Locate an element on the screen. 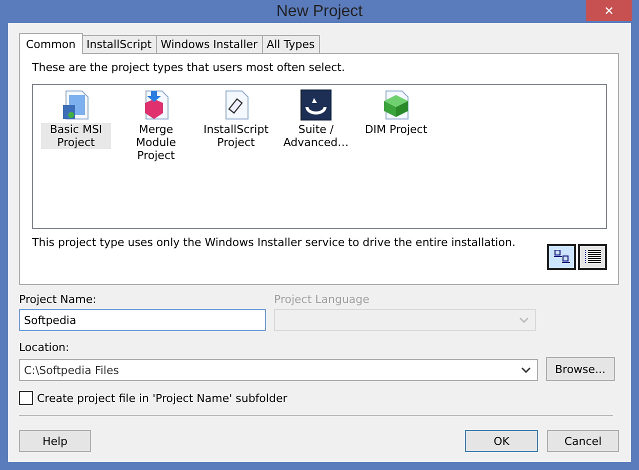  close-button: ✕ is located at coordinates (609, 10).